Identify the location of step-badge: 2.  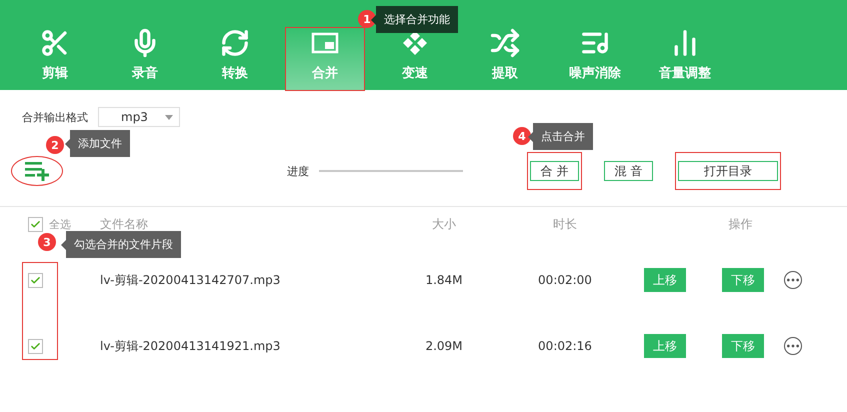
(55, 145).